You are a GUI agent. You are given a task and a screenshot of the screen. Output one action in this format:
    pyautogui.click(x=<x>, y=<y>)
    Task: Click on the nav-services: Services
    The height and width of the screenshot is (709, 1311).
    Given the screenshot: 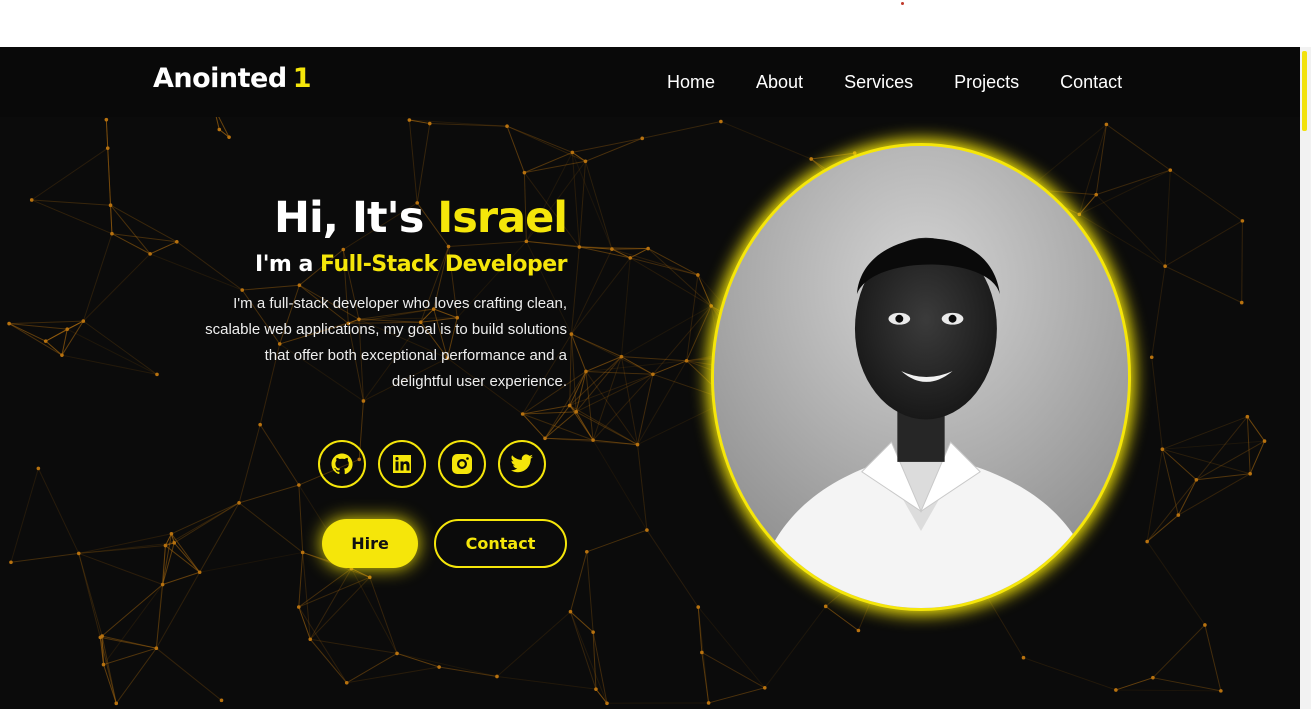 What is the action you would take?
    pyautogui.click(x=878, y=82)
    